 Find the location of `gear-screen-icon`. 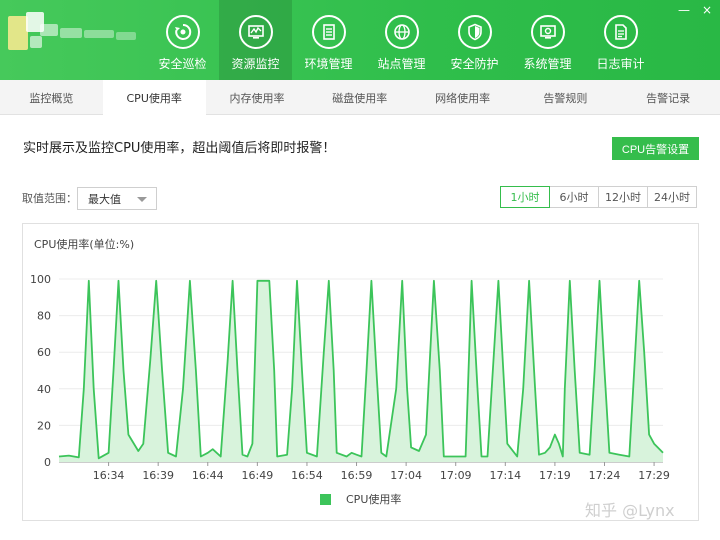

gear-screen-icon is located at coordinates (547, 32).